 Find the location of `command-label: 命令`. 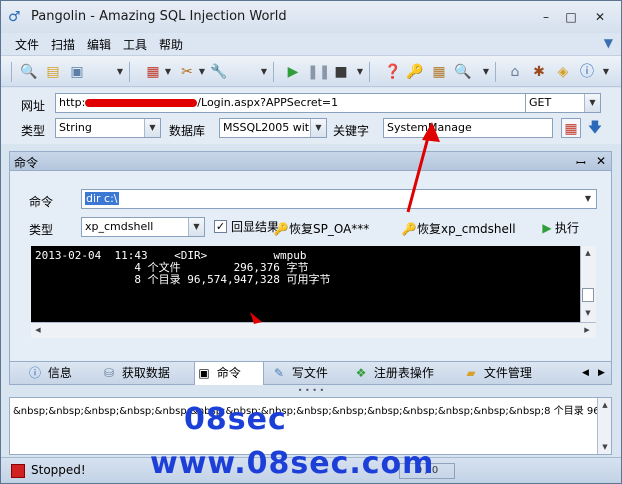

command-label: 命令 is located at coordinates (41, 202).